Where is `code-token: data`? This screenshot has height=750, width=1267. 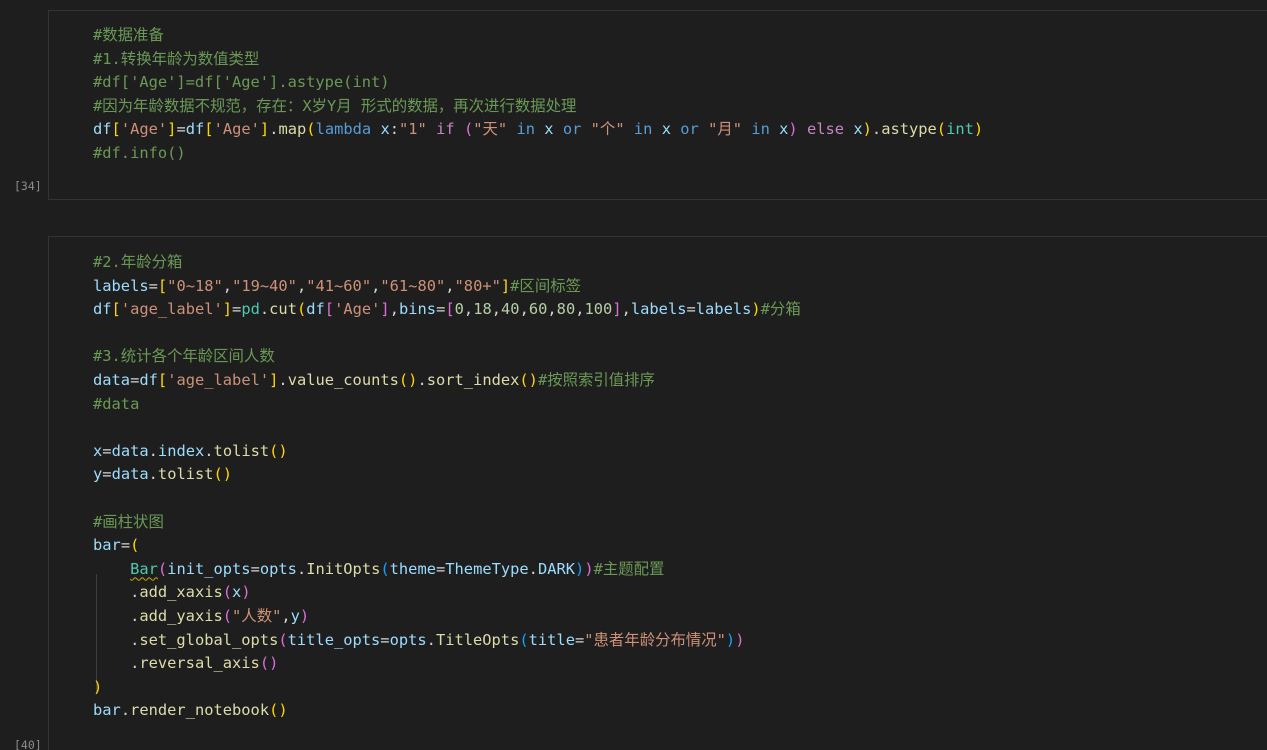 code-token: data is located at coordinates (112, 379).